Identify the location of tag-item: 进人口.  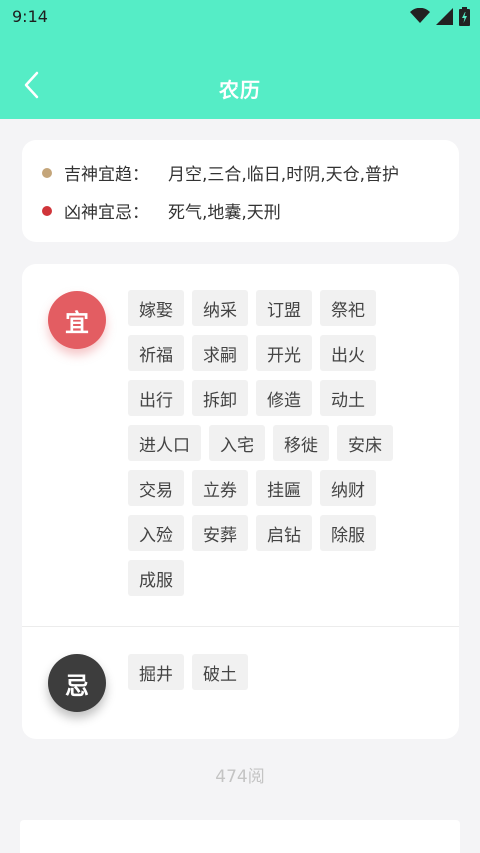
(164, 443).